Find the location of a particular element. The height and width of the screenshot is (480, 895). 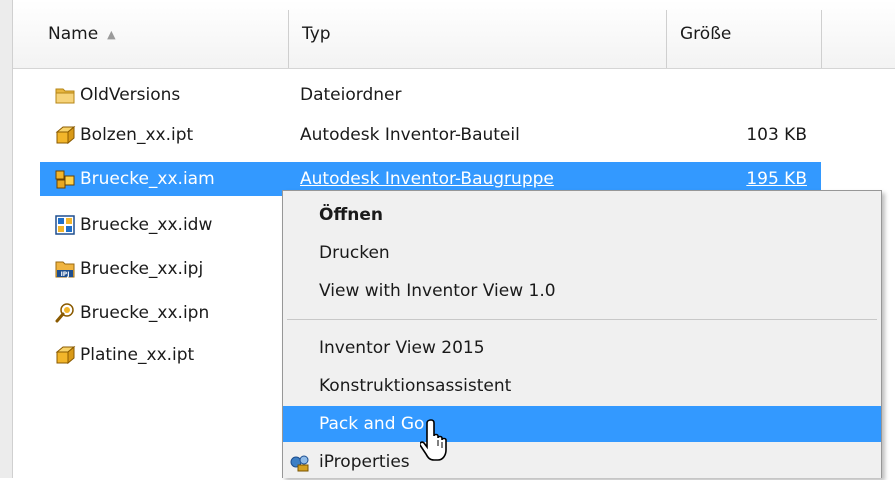

menu-item-oeffnen: Öffnen is located at coordinates (582, 215).